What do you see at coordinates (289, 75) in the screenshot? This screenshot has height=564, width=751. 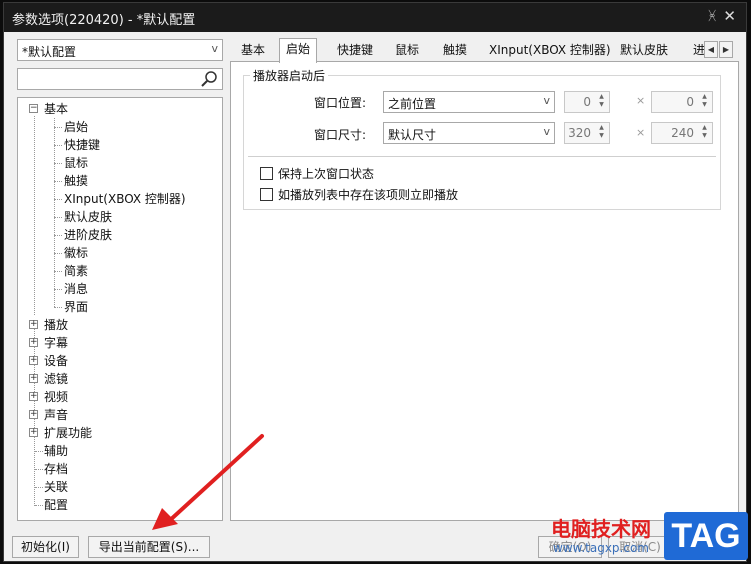 I see `group-title: 播放器启动后` at bounding box center [289, 75].